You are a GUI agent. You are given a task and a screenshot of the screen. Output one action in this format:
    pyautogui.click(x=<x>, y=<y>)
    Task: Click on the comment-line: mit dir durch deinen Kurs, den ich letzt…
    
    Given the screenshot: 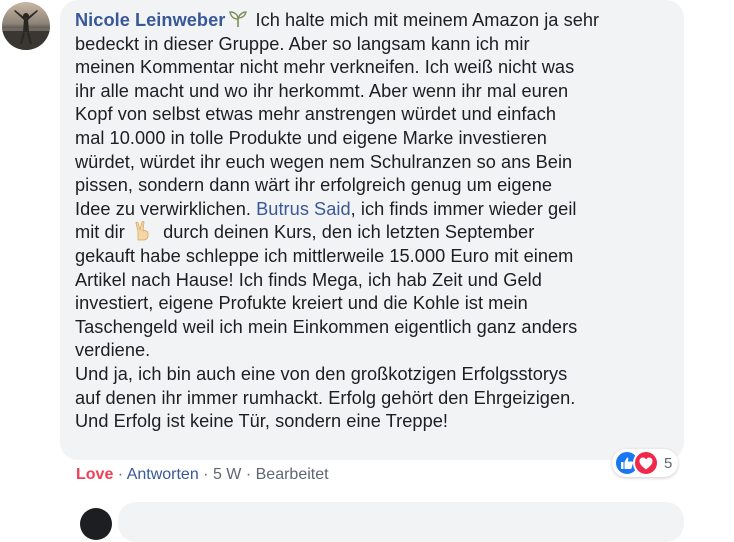 What is the action you would take?
    pyautogui.click(x=372, y=233)
    